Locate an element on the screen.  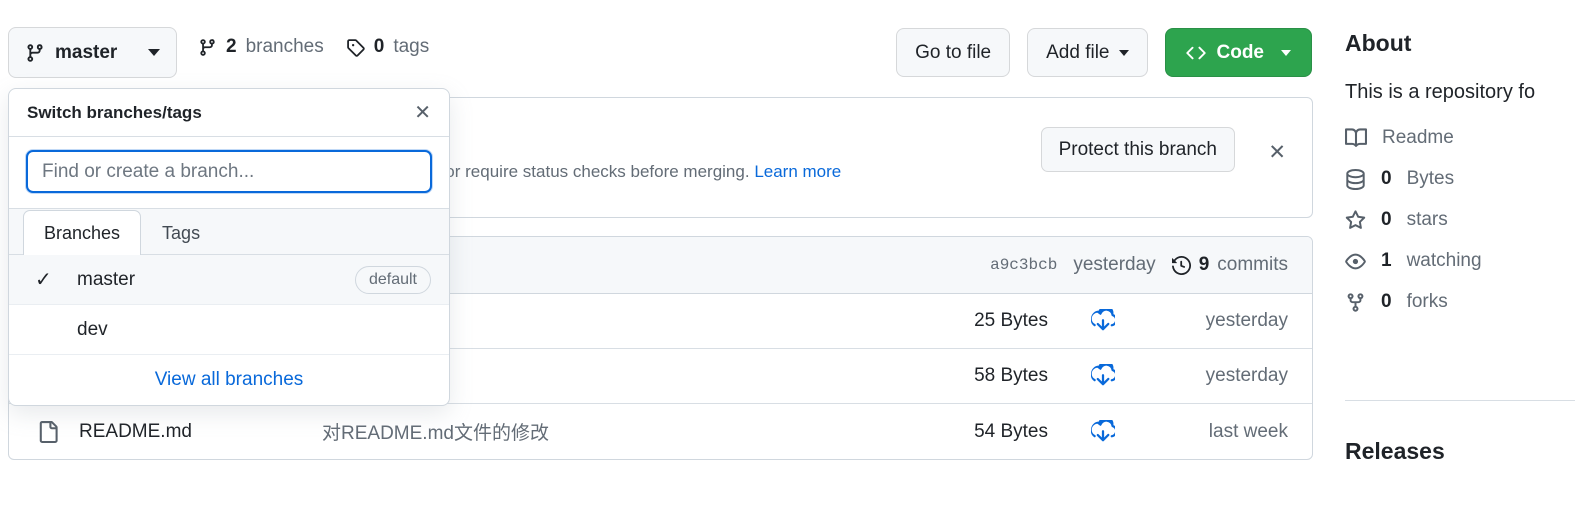
learn-more-link: Learn more is located at coordinates (797, 171).